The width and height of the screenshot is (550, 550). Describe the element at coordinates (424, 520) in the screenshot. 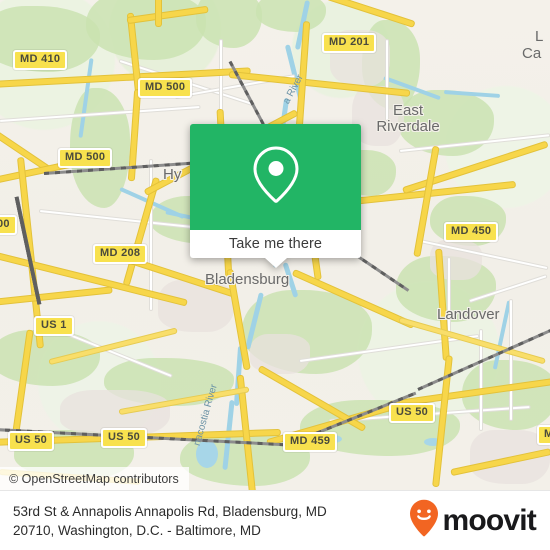

I see `moovit-smiley-pin-icon` at that location.